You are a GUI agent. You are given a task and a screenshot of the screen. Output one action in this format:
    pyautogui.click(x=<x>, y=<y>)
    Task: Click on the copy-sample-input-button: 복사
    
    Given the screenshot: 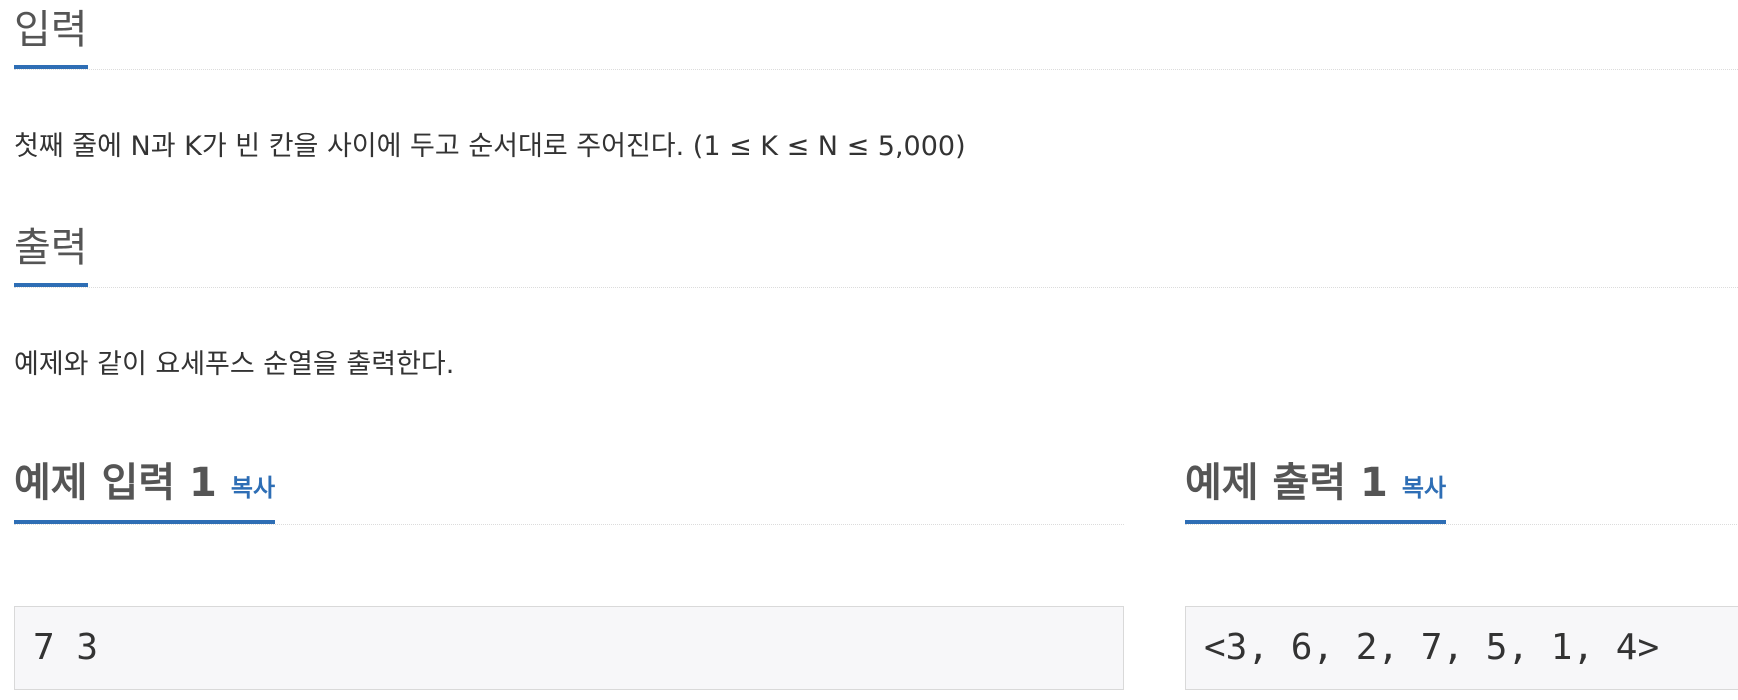 What is the action you would take?
    pyautogui.click(x=253, y=488)
    